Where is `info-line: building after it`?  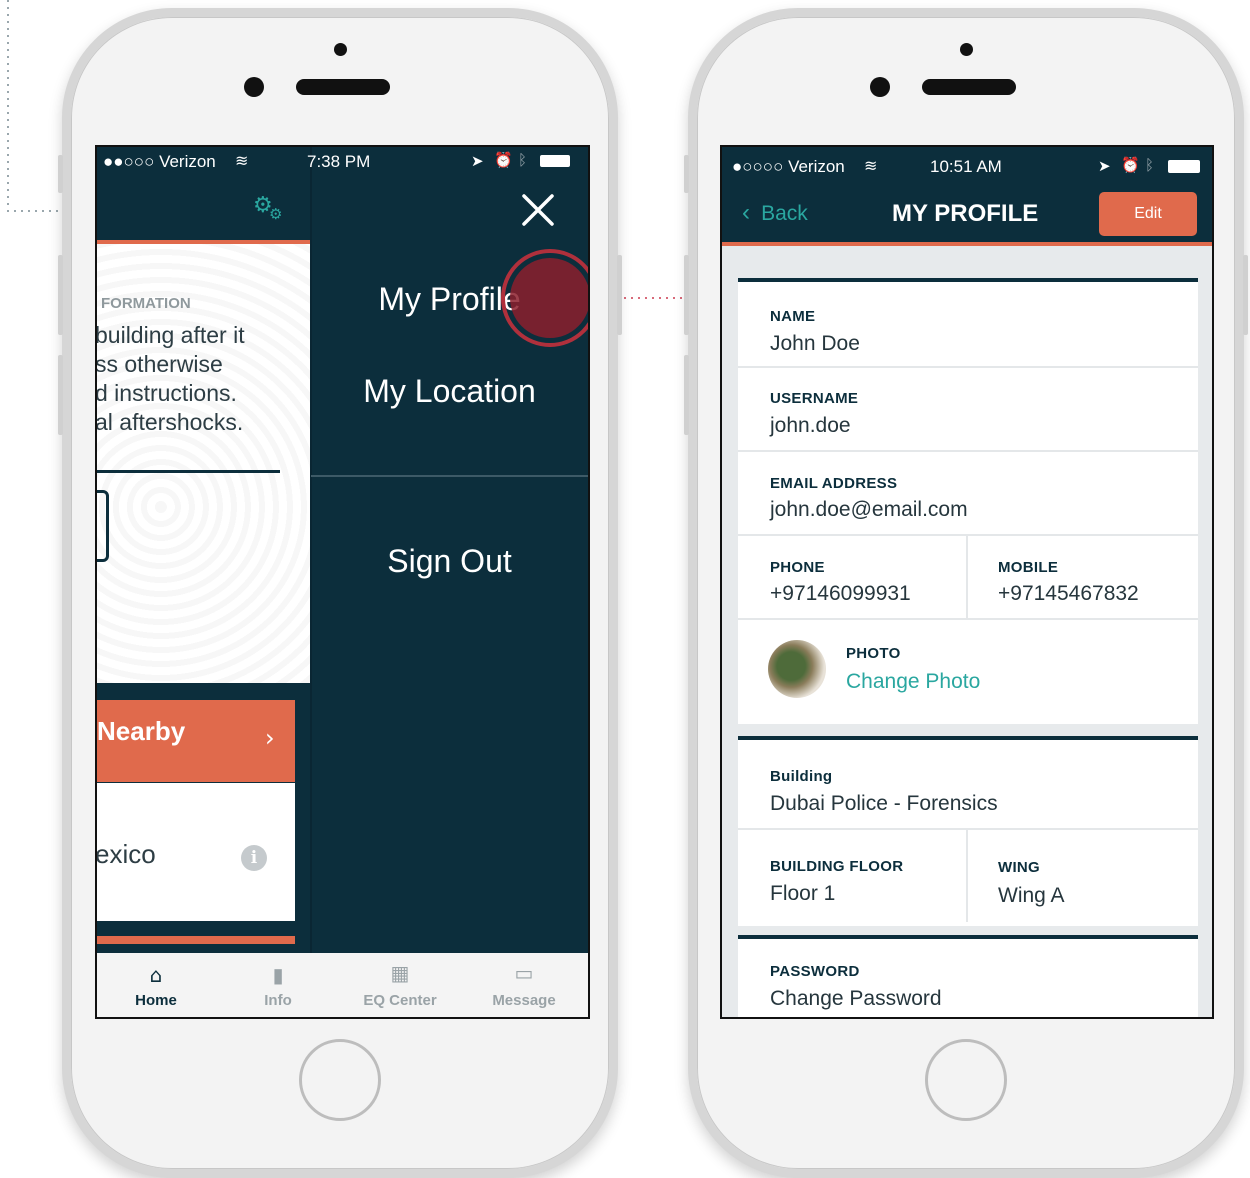 info-line: building after it is located at coordinates (170, 335).